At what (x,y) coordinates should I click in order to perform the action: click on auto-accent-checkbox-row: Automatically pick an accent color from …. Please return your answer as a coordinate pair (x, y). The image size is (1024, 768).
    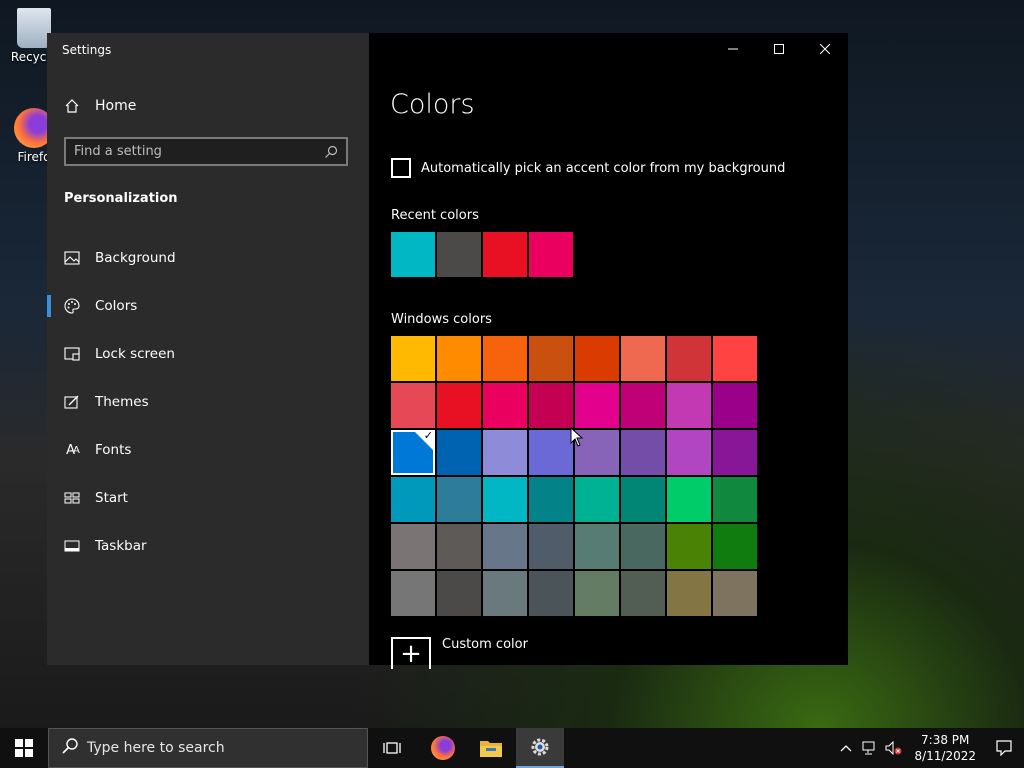
    Looking at the image, I should click on (588, 168).